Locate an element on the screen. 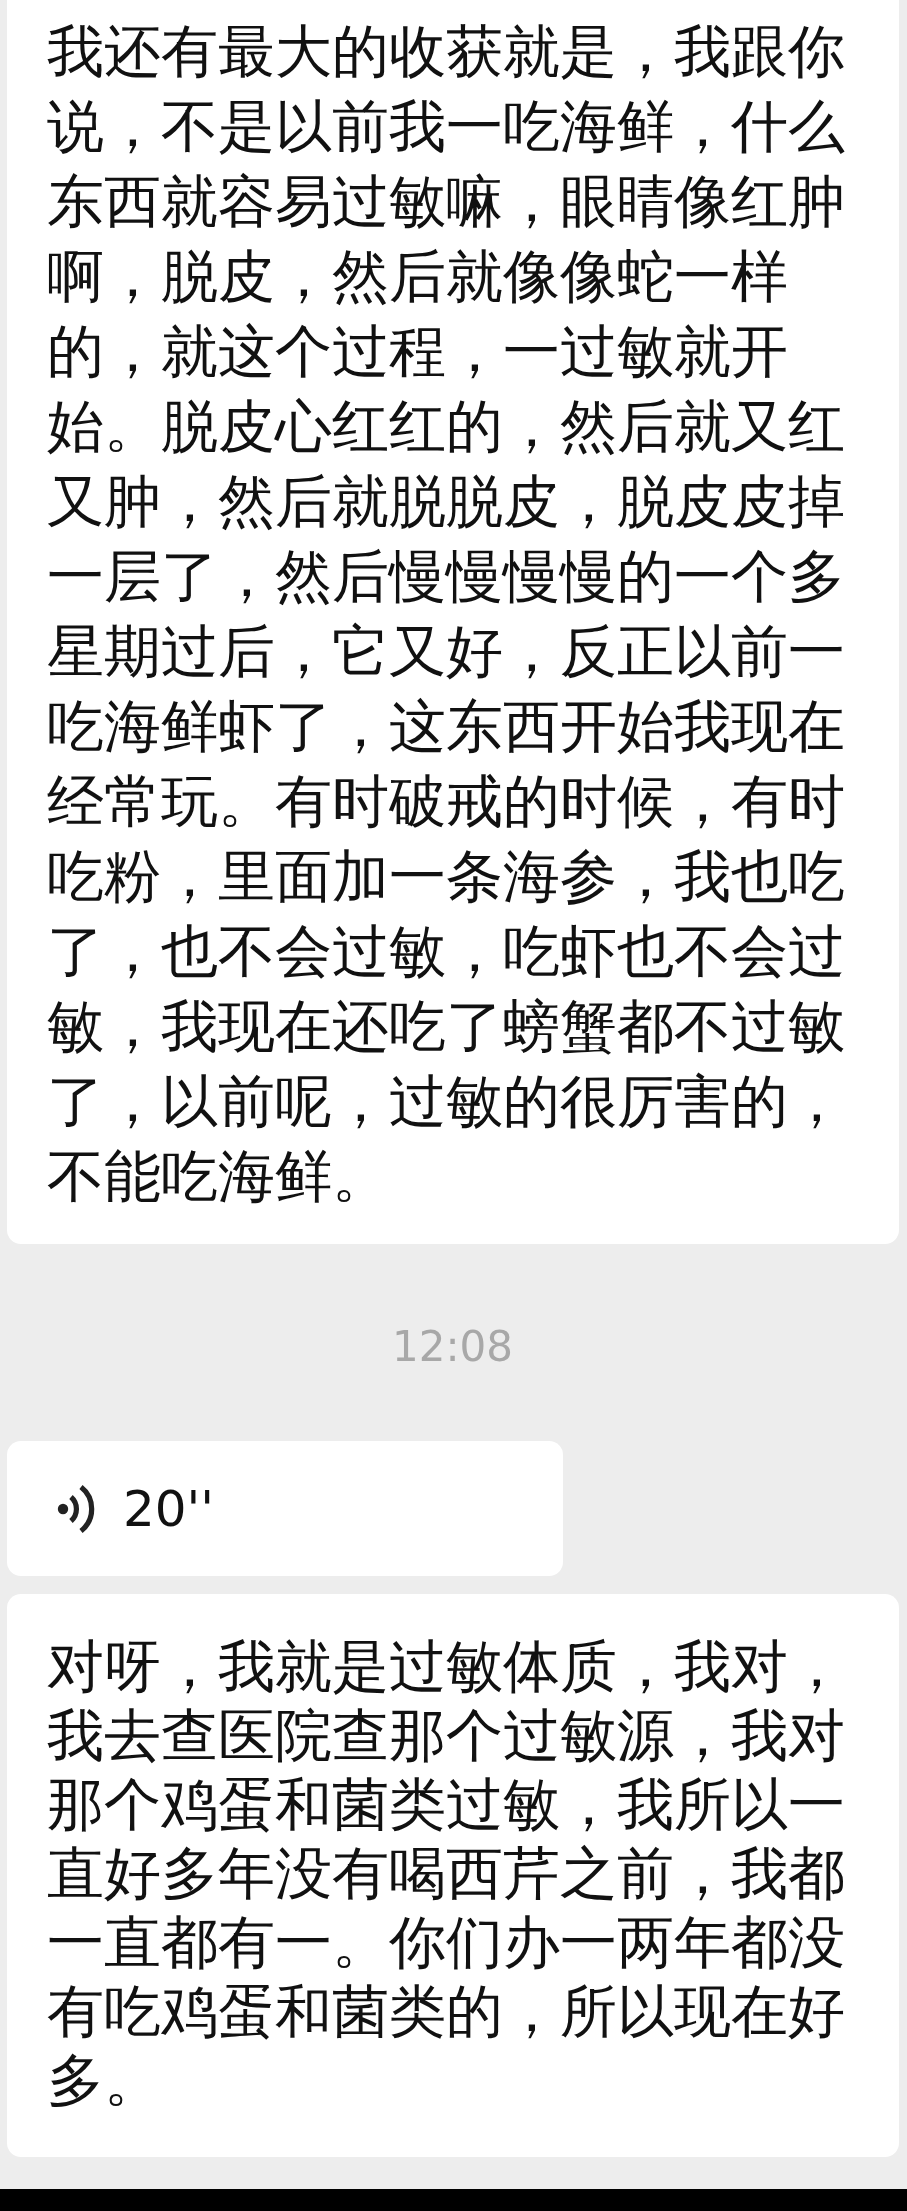 The image size is (907, 2211). timestamp: 12:08 is located at coordinates (452, 1346).